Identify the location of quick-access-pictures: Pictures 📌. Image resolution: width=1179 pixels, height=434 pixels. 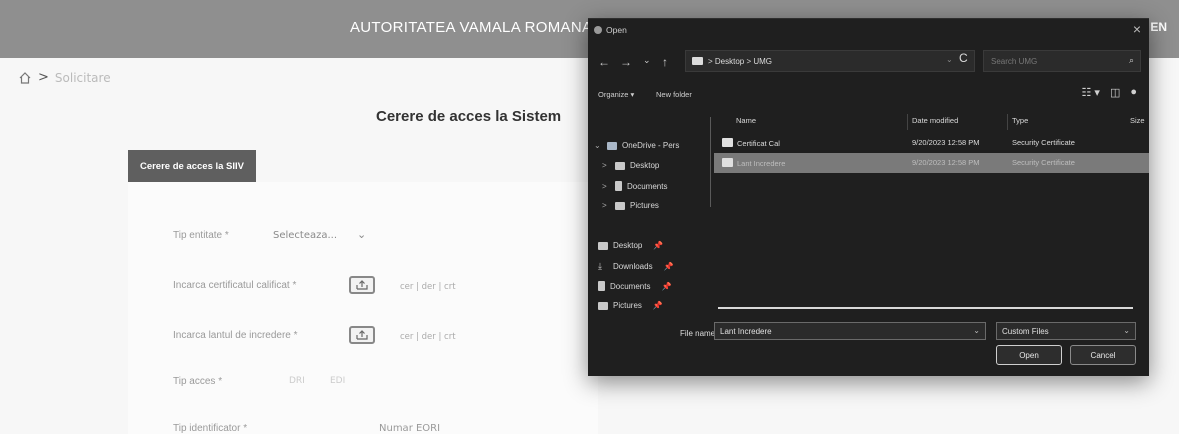
(630, 305).